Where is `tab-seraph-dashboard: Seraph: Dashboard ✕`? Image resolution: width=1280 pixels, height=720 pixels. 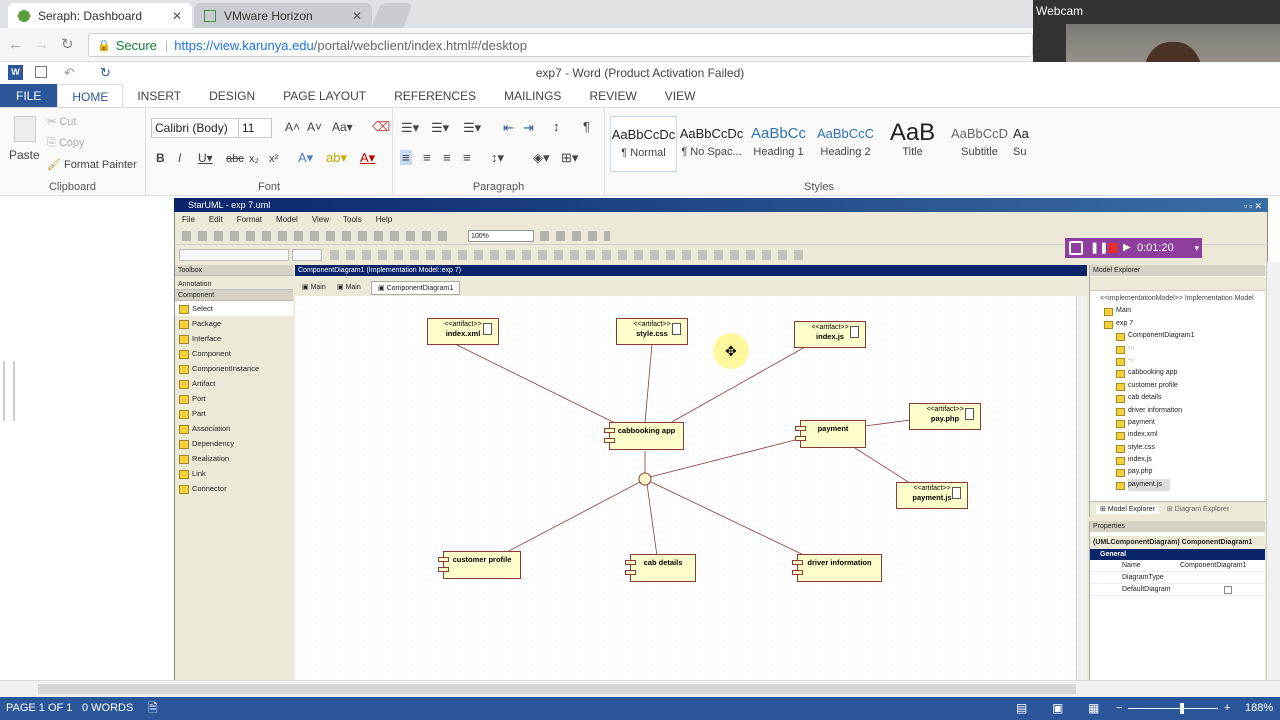 tab-seraph-dashboard: Seraph: Dashboard ✕ is located at coordinates (100, 15).